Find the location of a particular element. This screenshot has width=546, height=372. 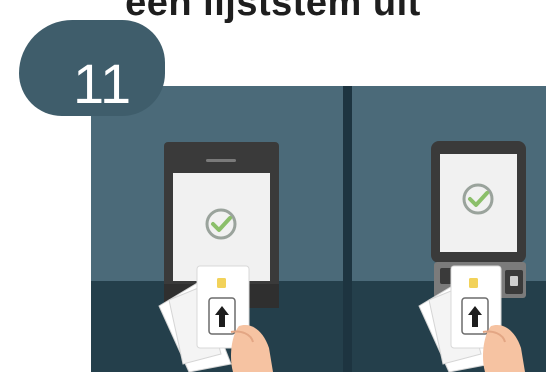

divider is located at coordinates (347, 229).